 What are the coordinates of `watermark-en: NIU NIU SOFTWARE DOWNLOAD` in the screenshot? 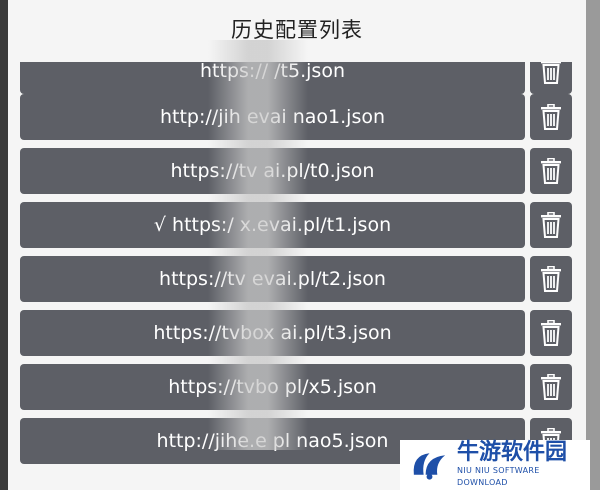 It's located at (498, 476).